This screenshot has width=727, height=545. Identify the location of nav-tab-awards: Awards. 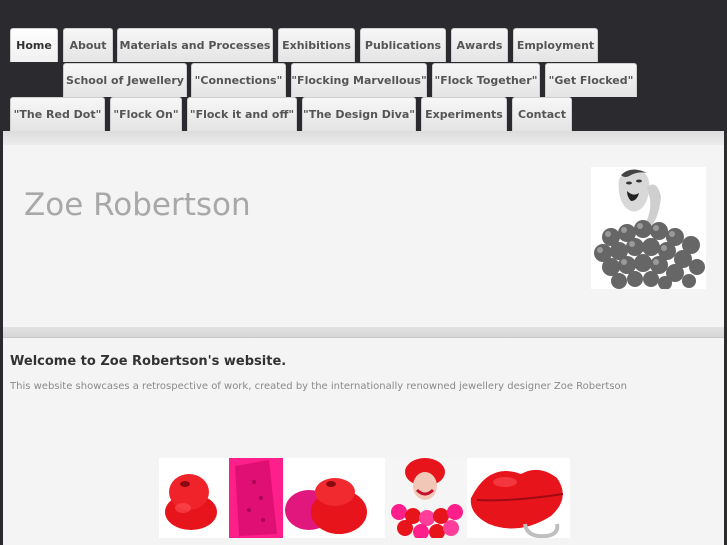
(479, 45).